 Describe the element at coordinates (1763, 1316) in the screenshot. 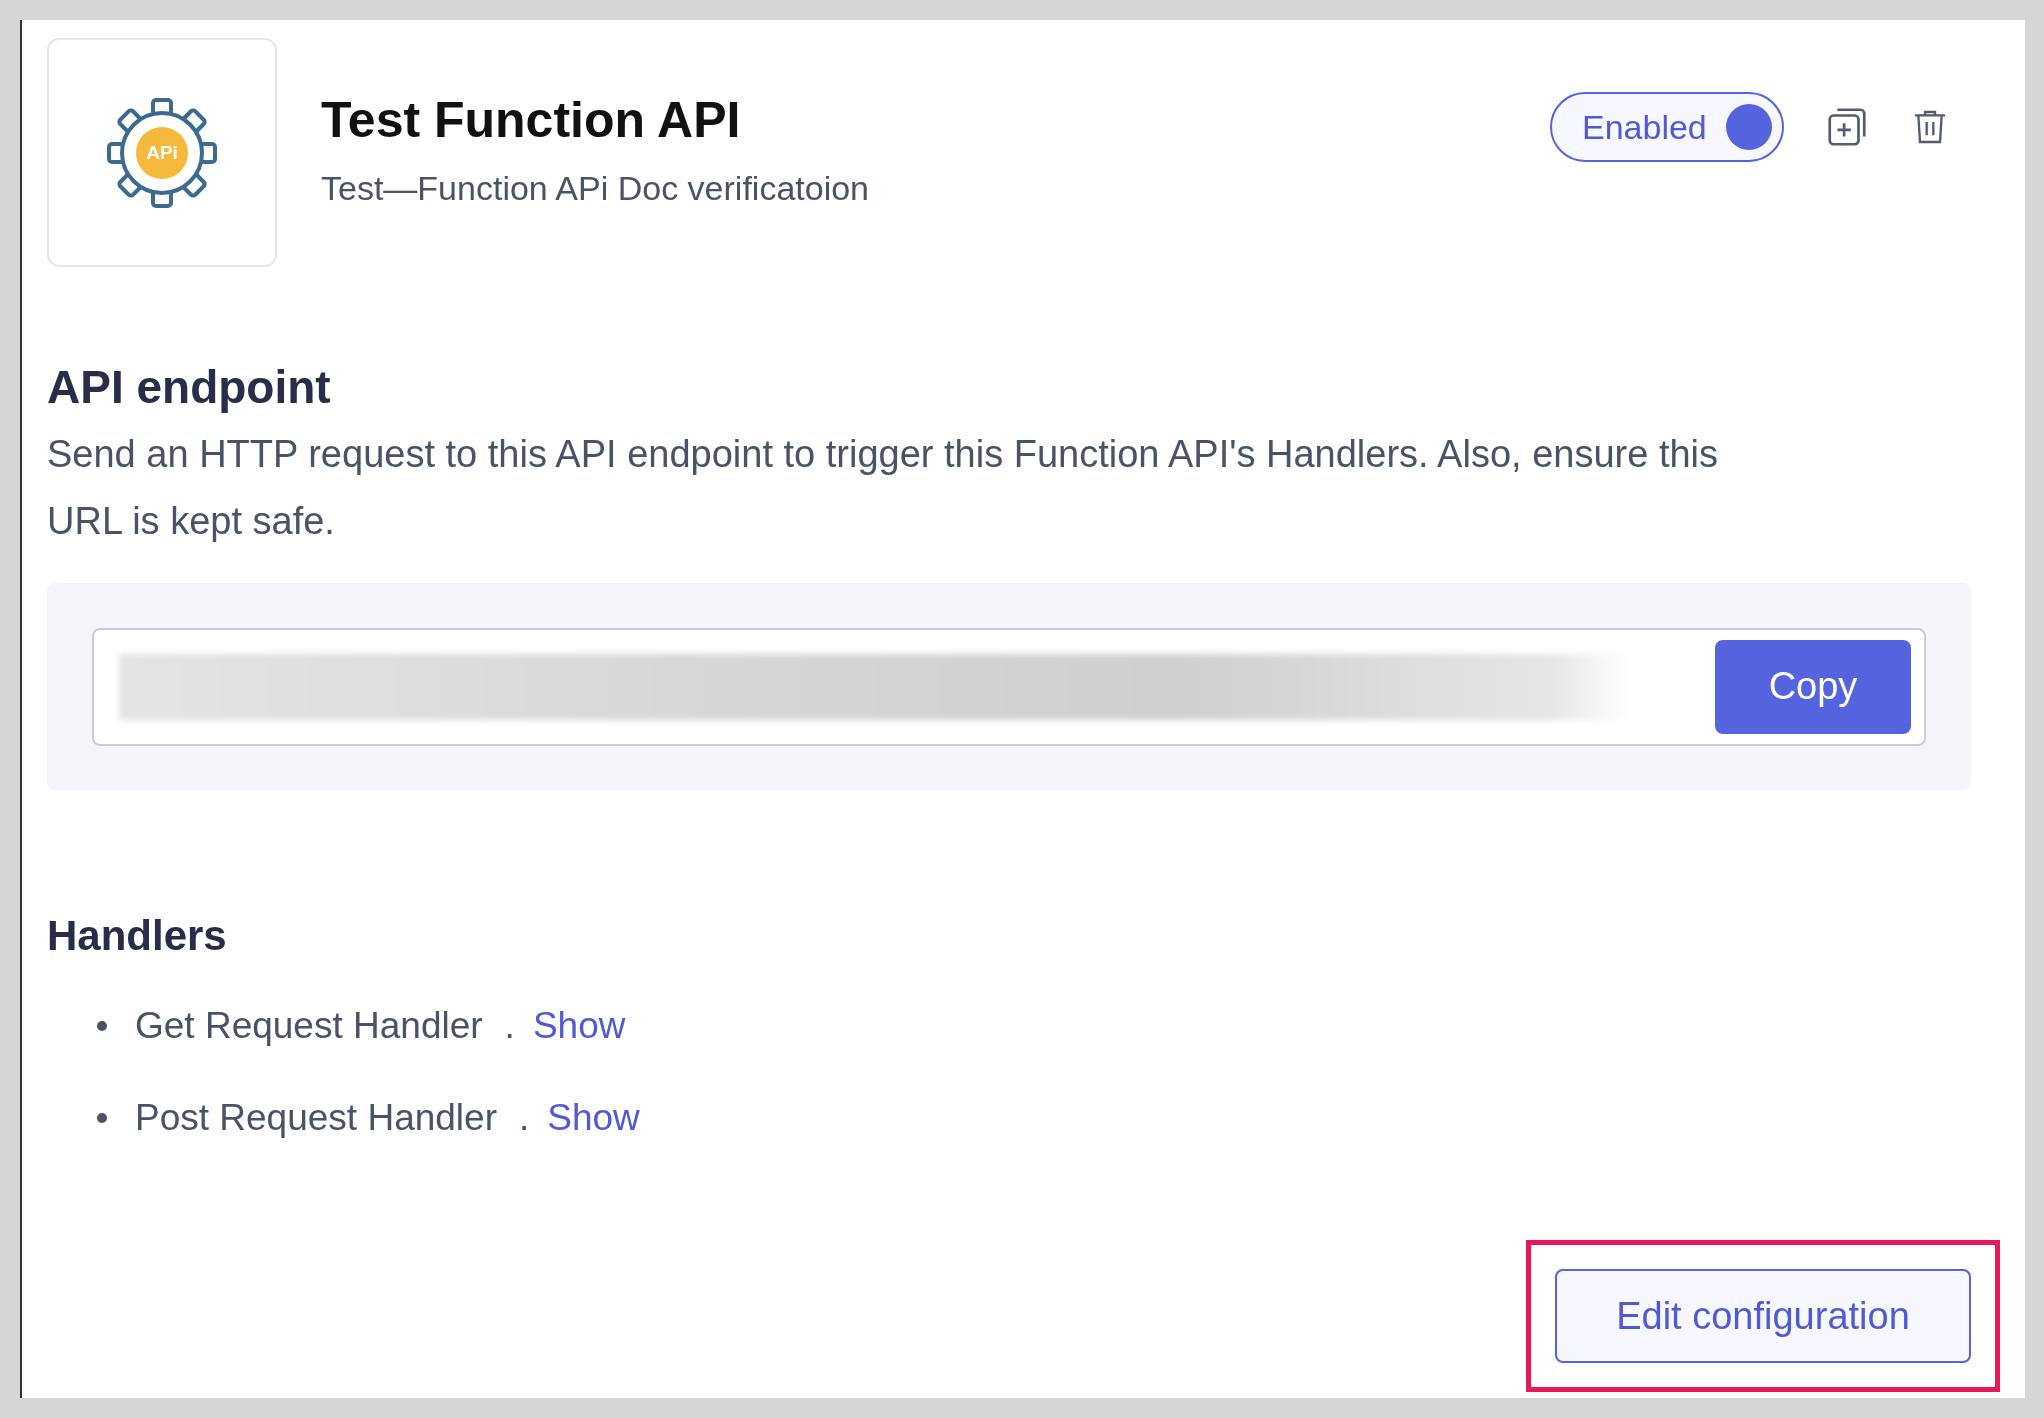

I see `edit-configuration-button: Edit configuration` at that location.